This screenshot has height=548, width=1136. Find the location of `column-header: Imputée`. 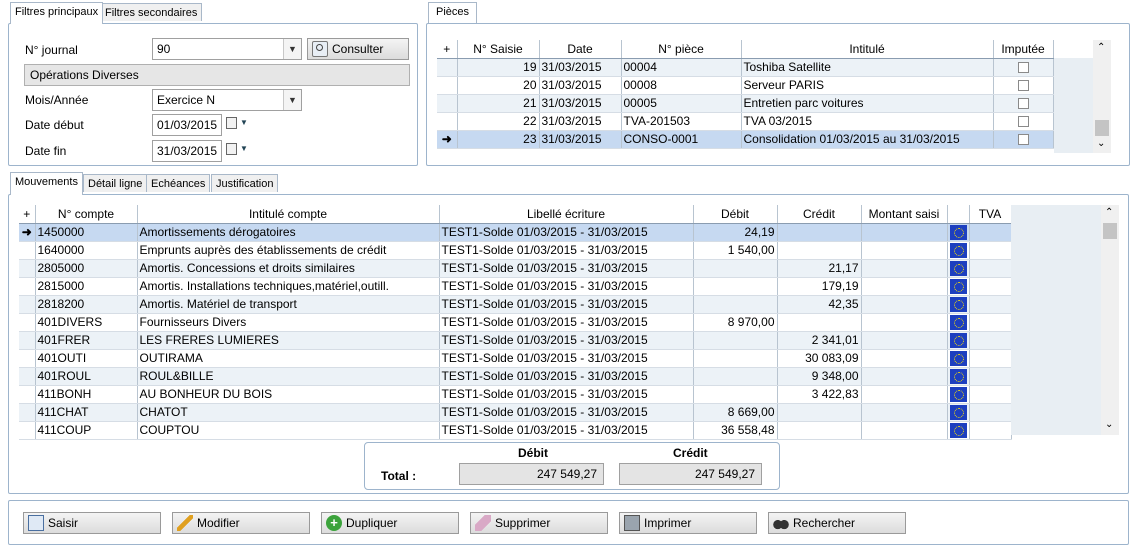

column-header: Imputée is located at coordinates (1023, 49).